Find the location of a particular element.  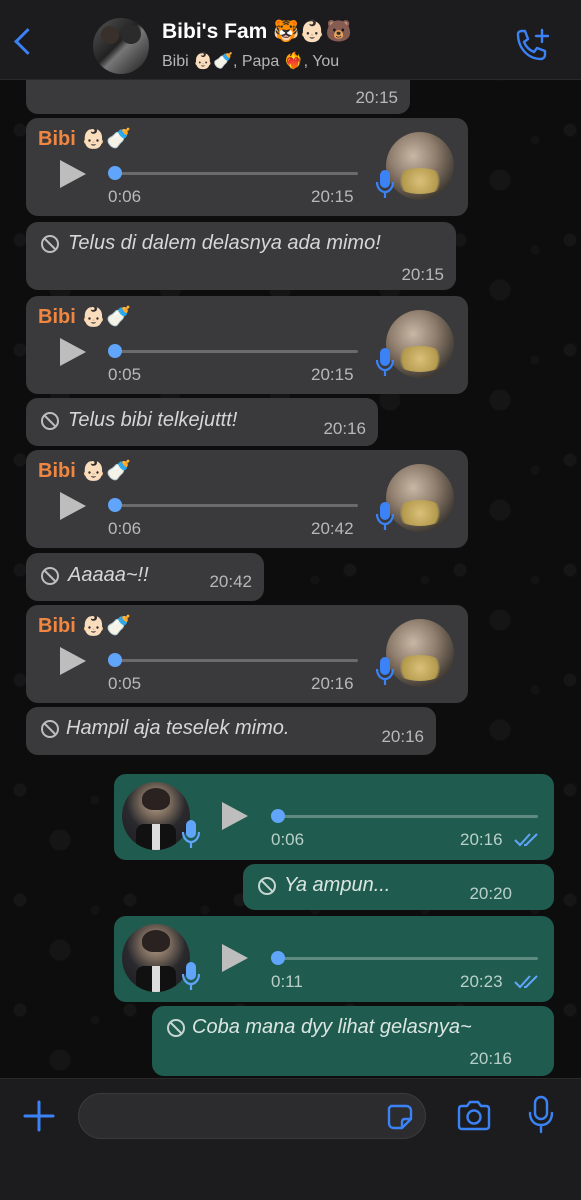

deleted-message: Hampil aja teselek mimo. 20:16 is located at coordinates (231, 731).